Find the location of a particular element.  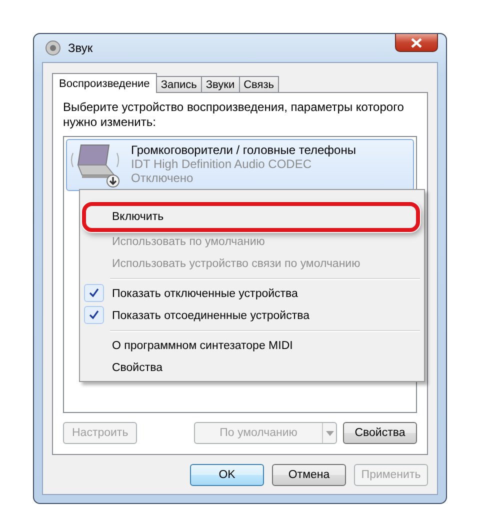

tab: Воспроизведение is located at coordinates (104, 83).